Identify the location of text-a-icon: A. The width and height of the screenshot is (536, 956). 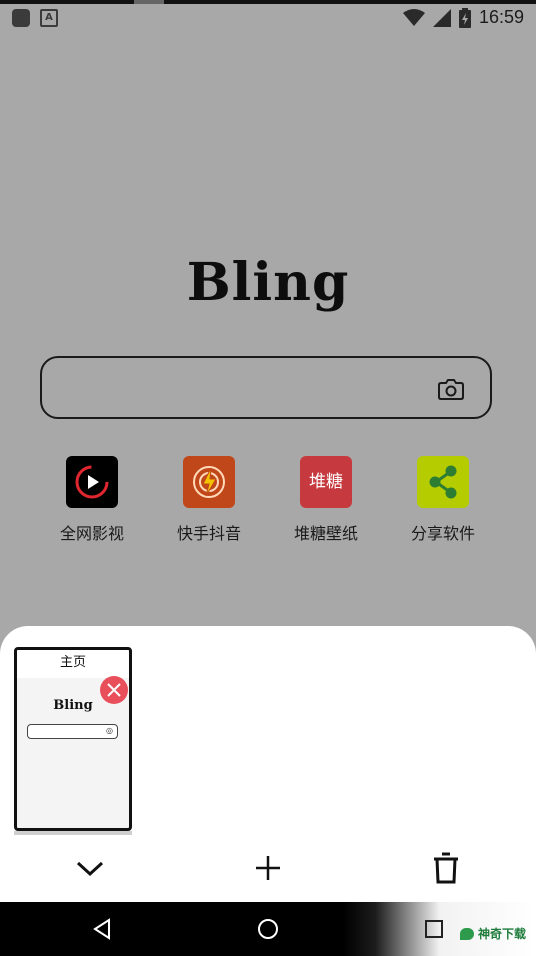
(49, 18).